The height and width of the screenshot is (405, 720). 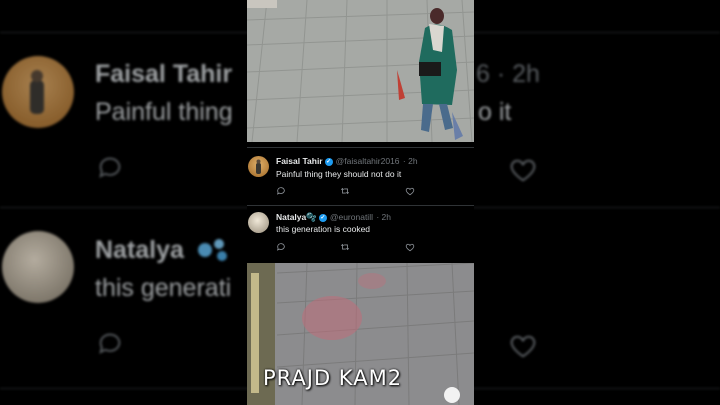 I want to click on tweet-text: this generation is cooked, so click(x=323, y=229).